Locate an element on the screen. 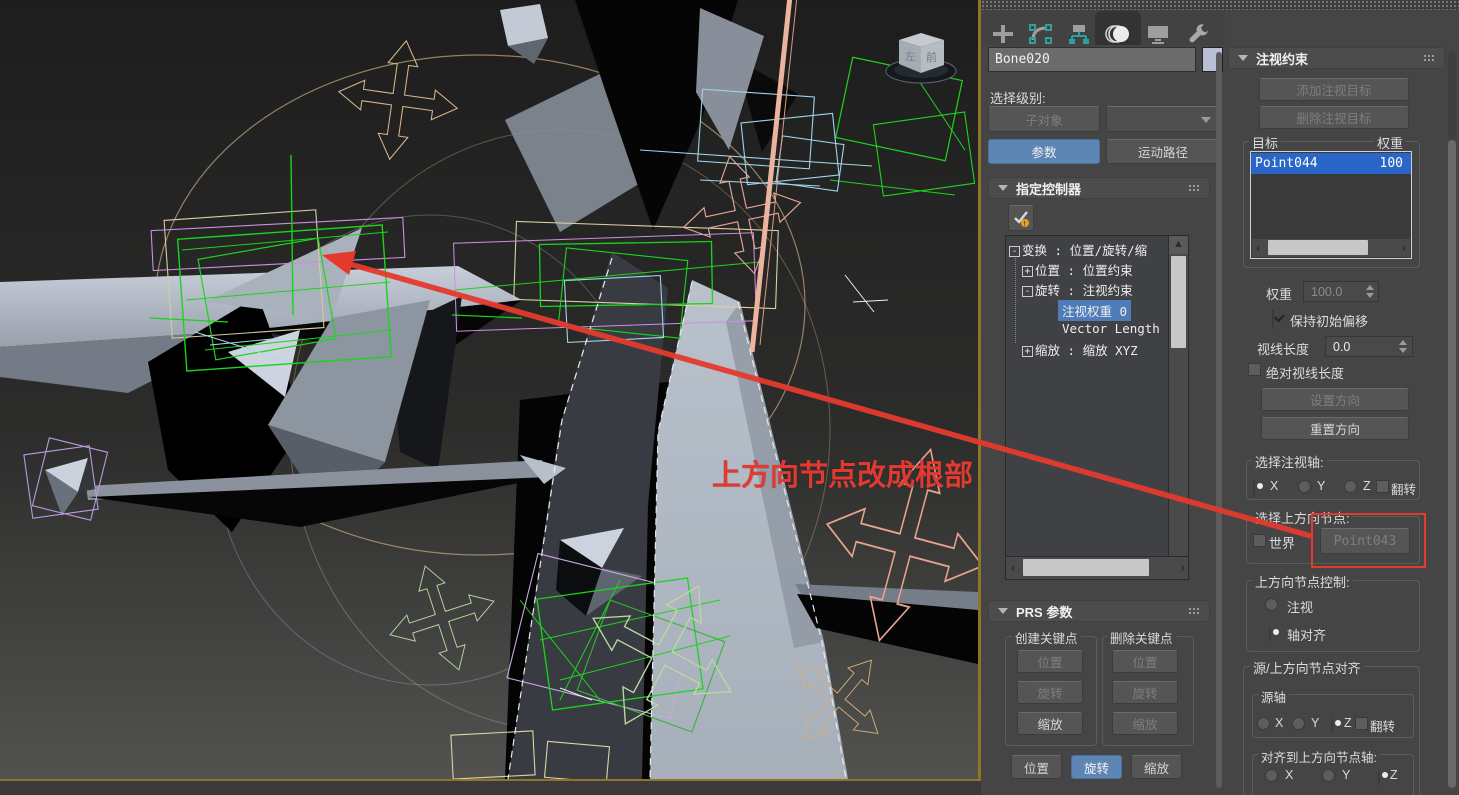 The width and height of the screenshot is (1459, 795). modify-icon is located at coordinates (1041, 34).